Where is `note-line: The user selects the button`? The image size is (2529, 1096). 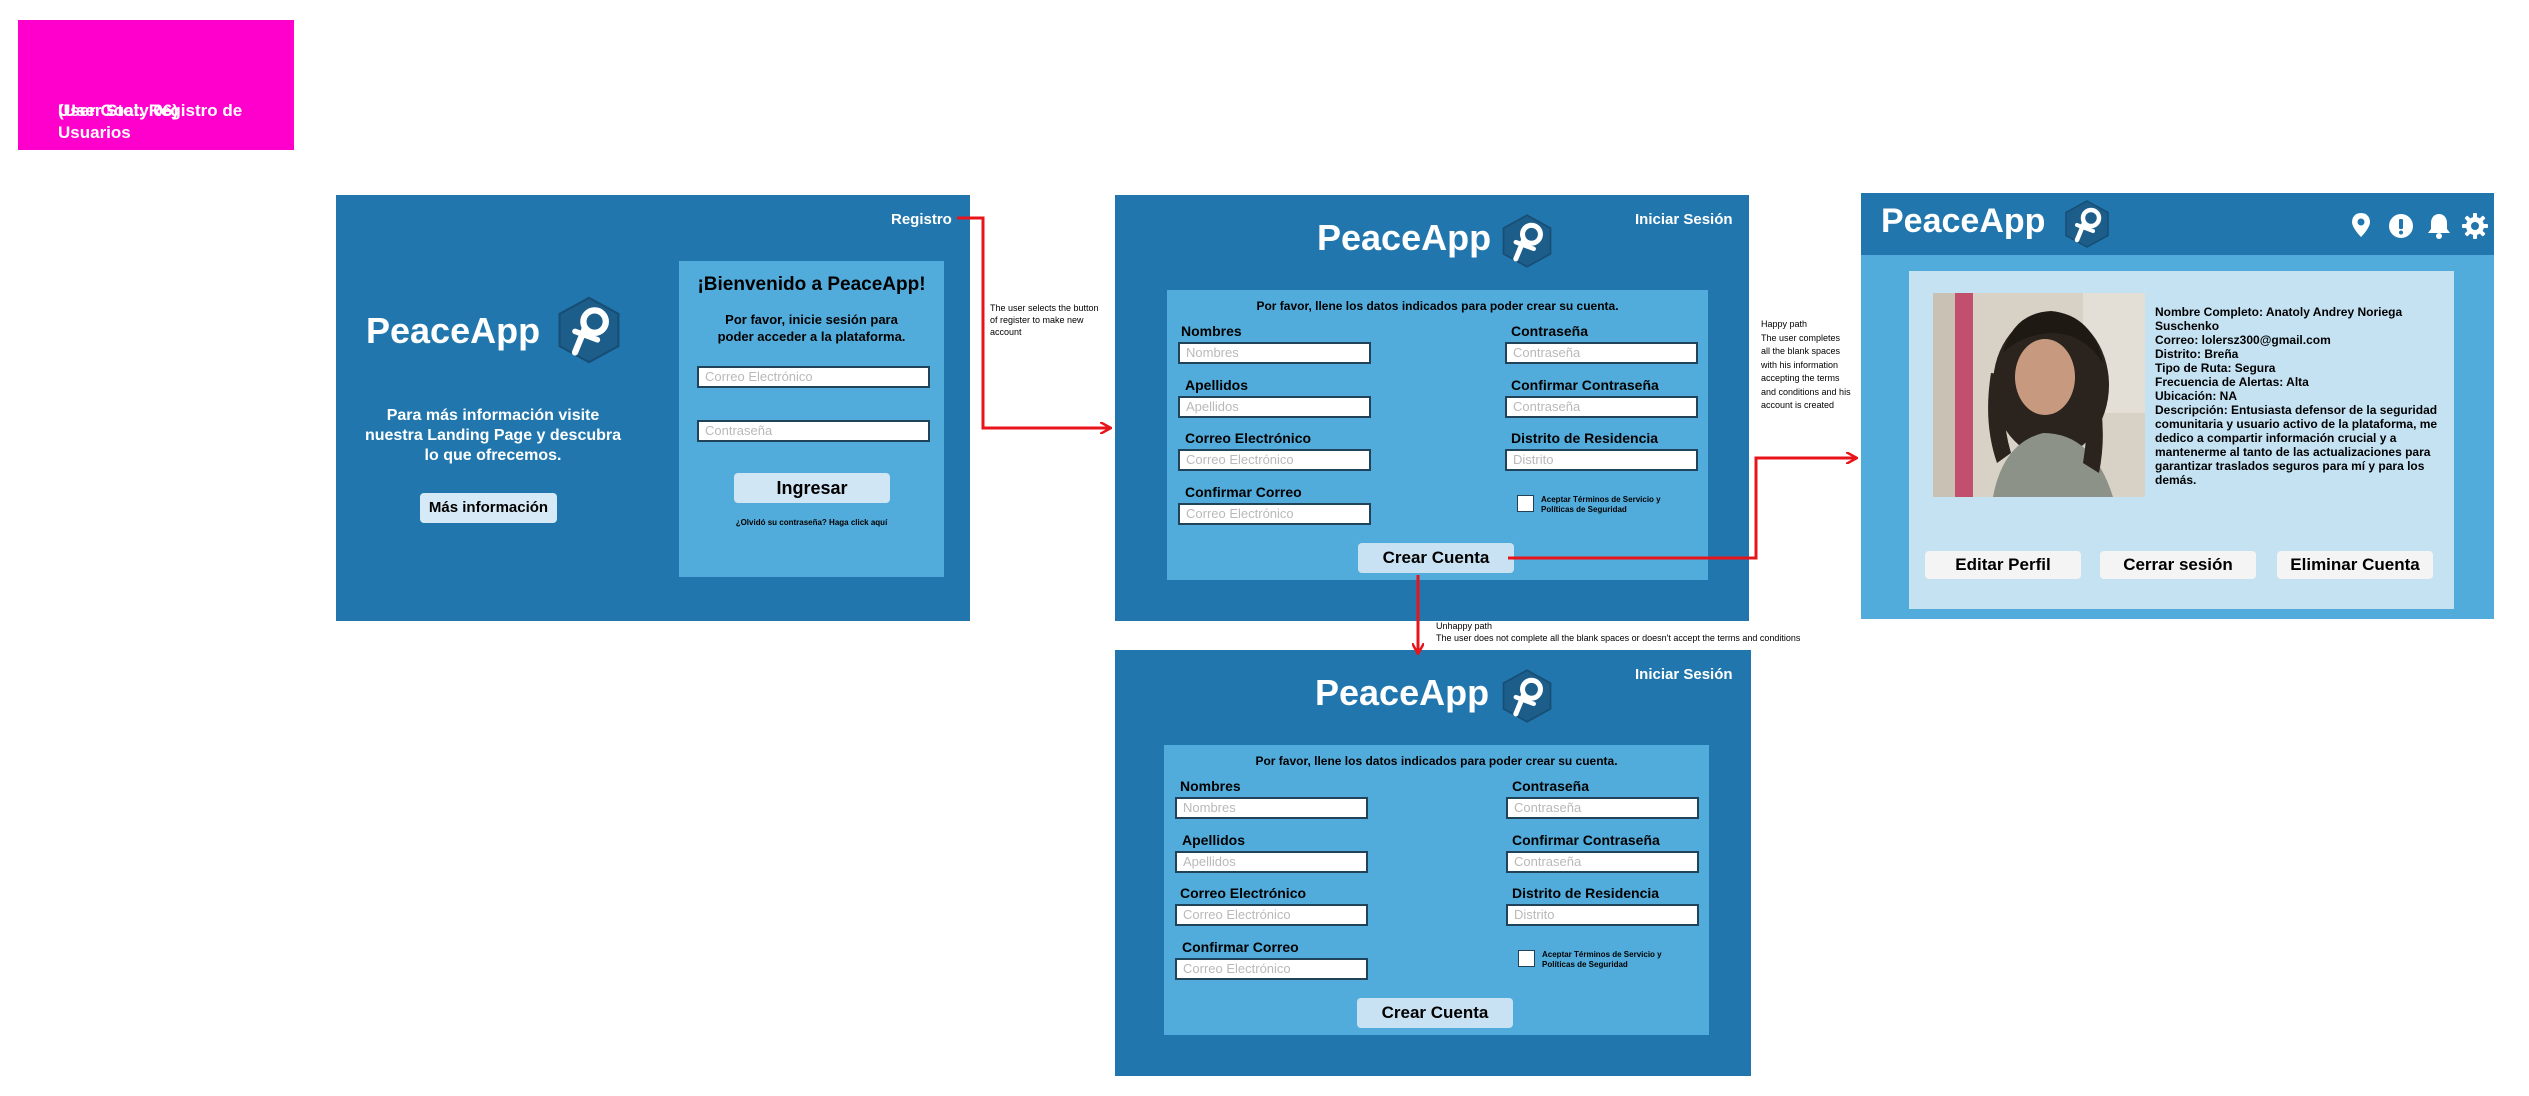
note-line: The user selects the button is located at coordinates (1044, 308).